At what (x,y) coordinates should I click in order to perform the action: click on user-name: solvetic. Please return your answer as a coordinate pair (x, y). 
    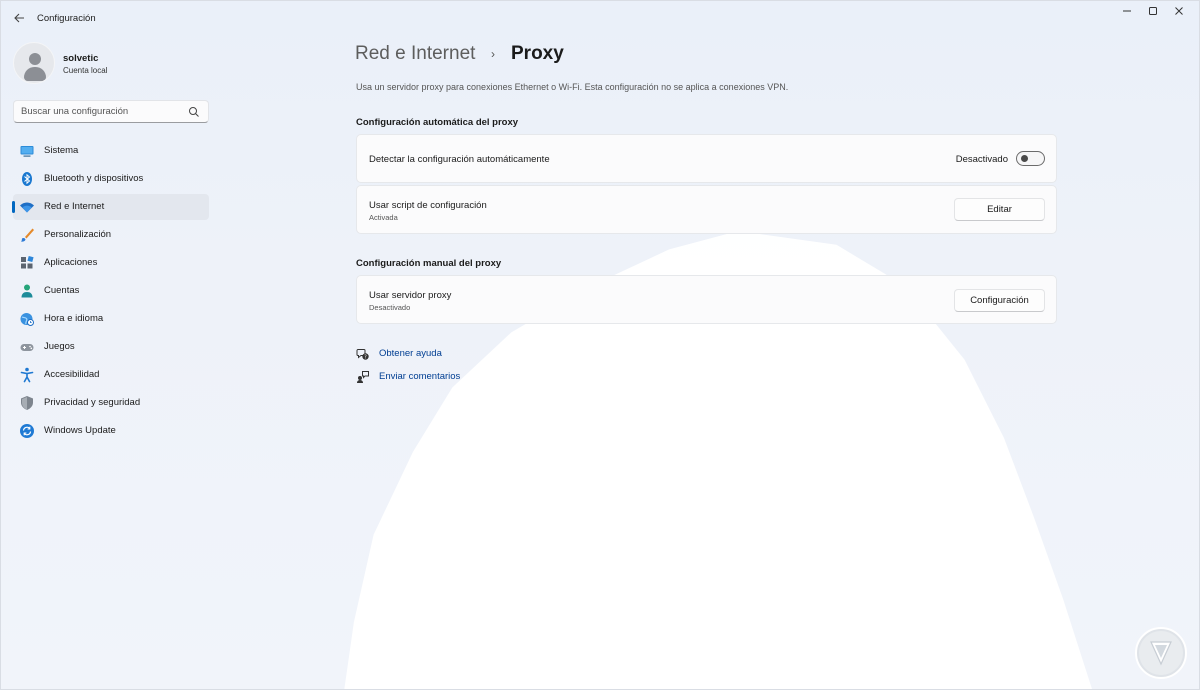
    Looking at the image, I should click on (81, 58).